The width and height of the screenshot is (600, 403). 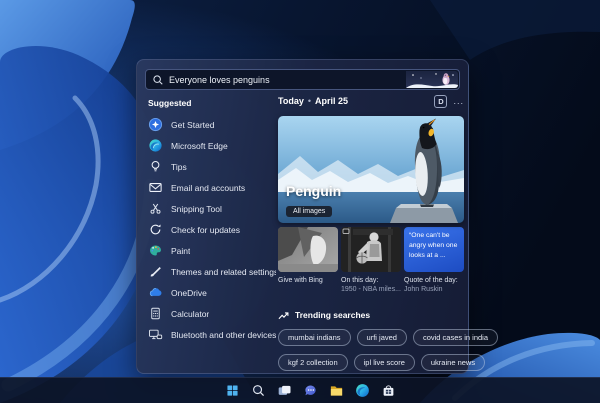 I want to click on profile-badge: D, so click(x=441, y=101).